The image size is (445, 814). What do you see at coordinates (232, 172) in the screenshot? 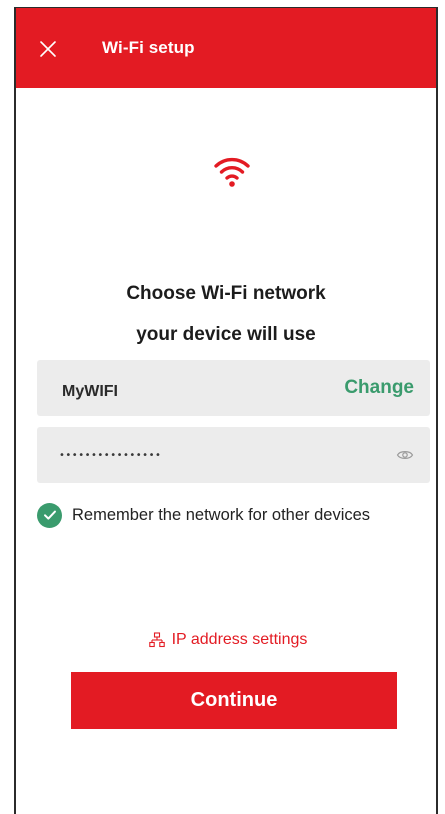
I see `wifi-icon` at bounding box center [232, 172].